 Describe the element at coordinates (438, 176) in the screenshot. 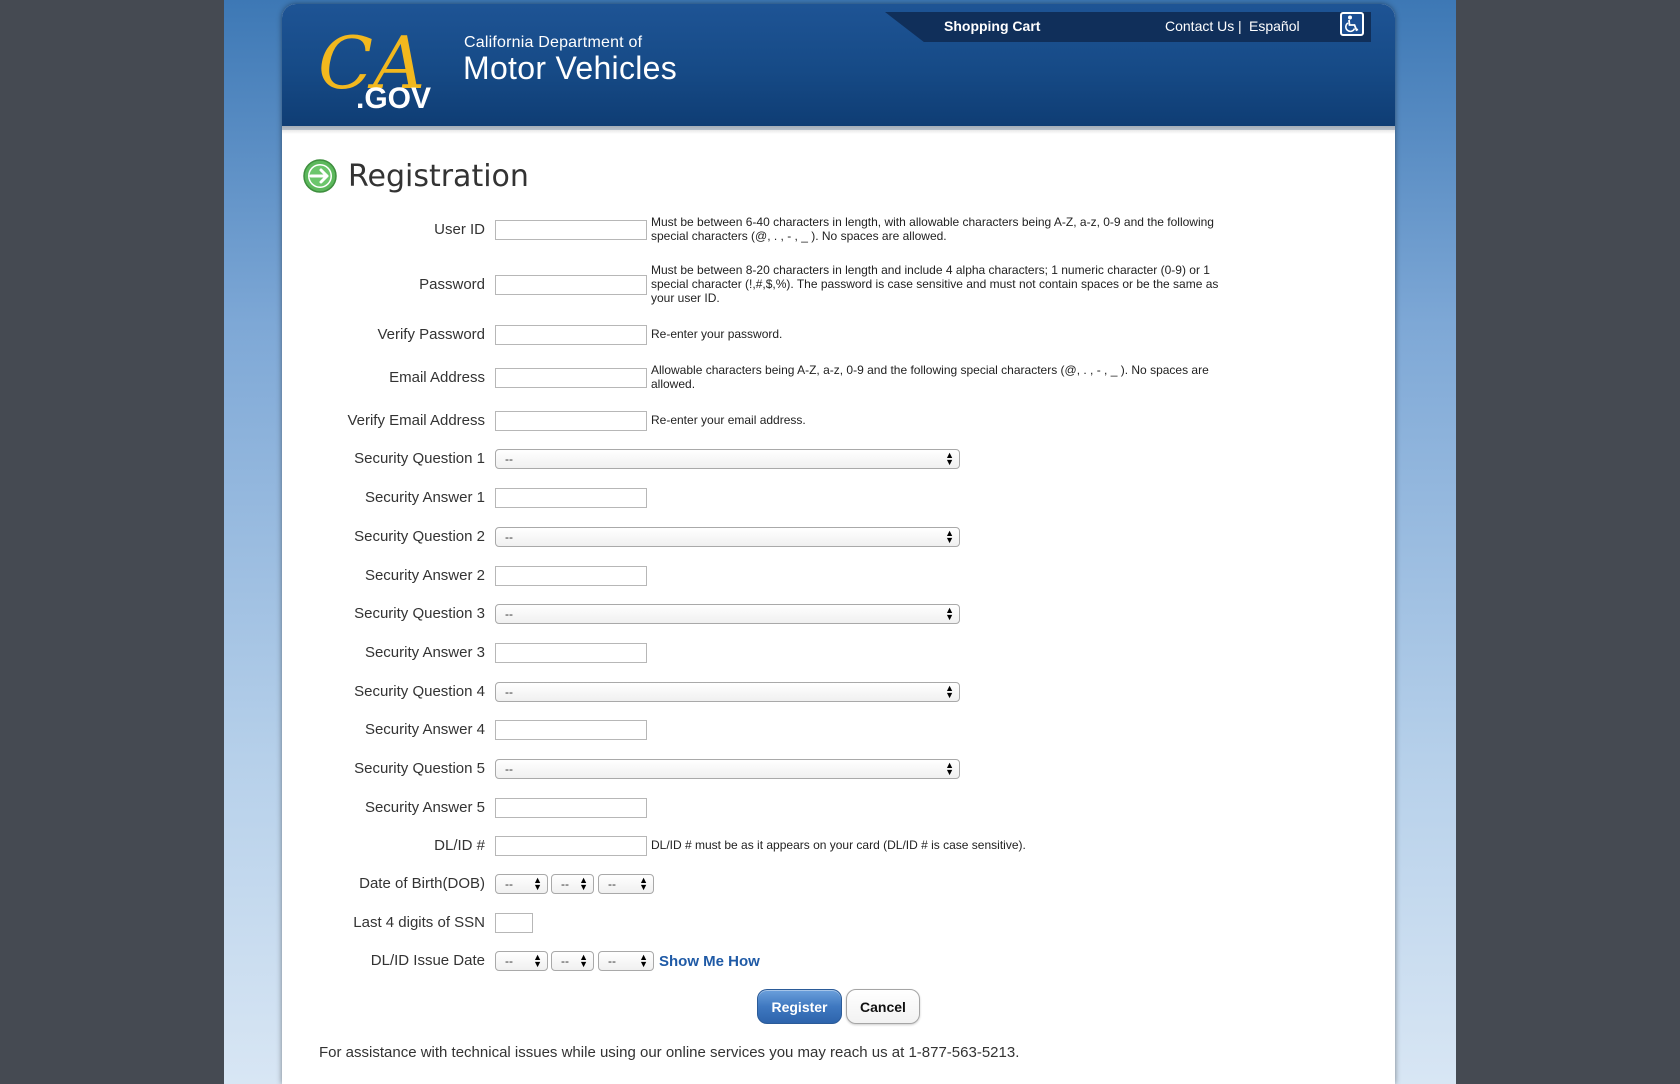

I see `page-title: Registration` at that location.